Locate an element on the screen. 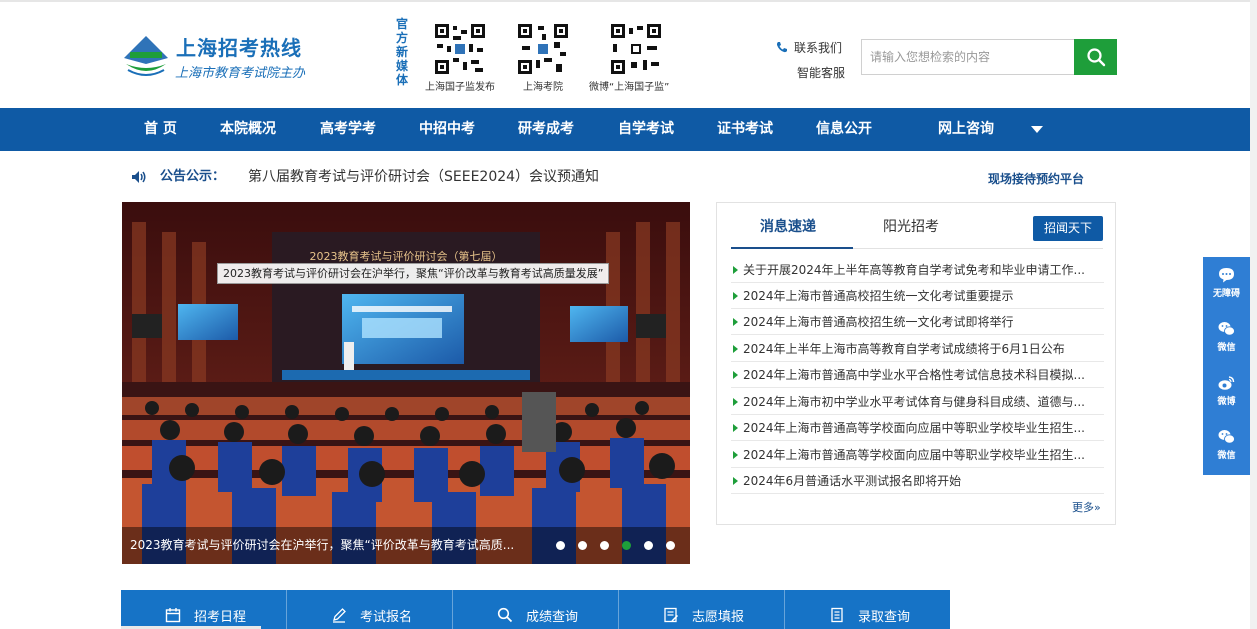  reservation-link: 现场接待预约平台 is located at coordinates (1036, 178).